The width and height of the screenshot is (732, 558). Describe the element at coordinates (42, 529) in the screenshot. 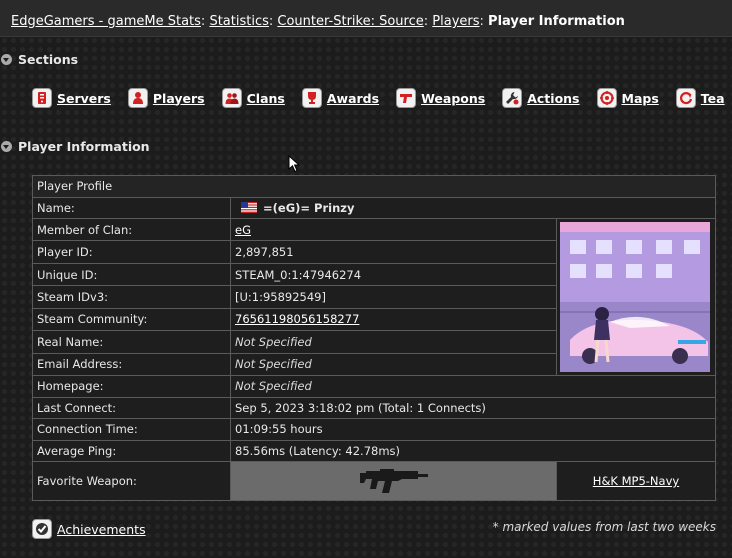

I see `achievement-check-icon` at that location.